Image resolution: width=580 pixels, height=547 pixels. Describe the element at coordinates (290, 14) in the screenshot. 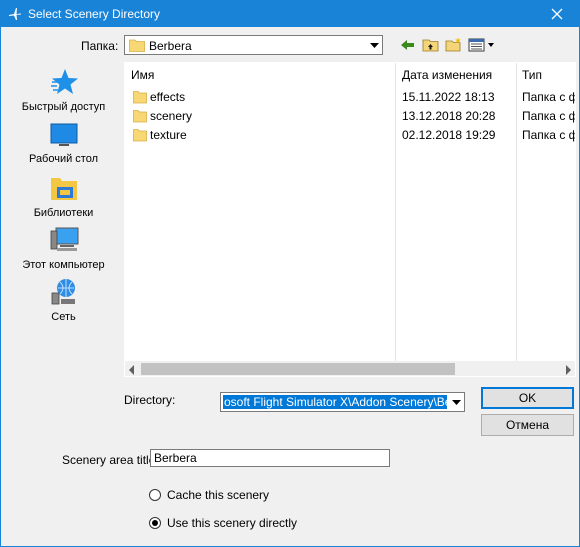

I see `title-bar: Select Scenery Directory` at that location.